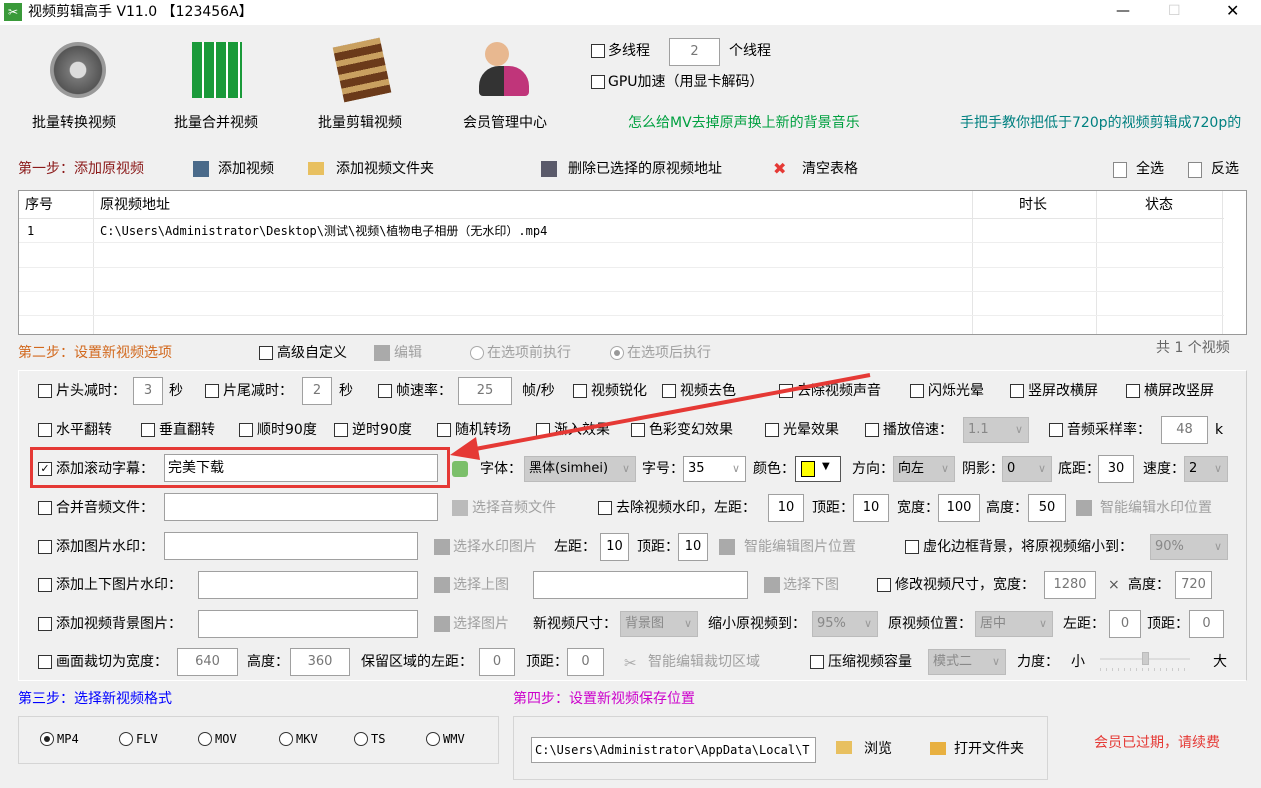 This screenshot has height=788, width=1261. What do you see at coordinates (660, 416) in the screenshot?
I see `annotation-arrow` at bounding box center [660, 416].